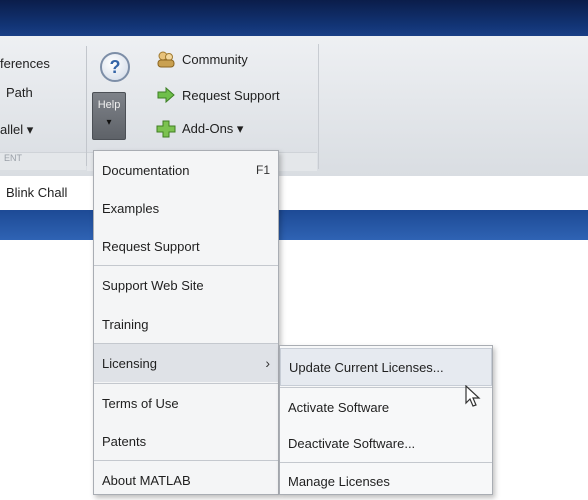  What do you see at coordinates (25, 63) in the screenshot?
I see `preferences-button: ferences` at bounding box center [25, 63].